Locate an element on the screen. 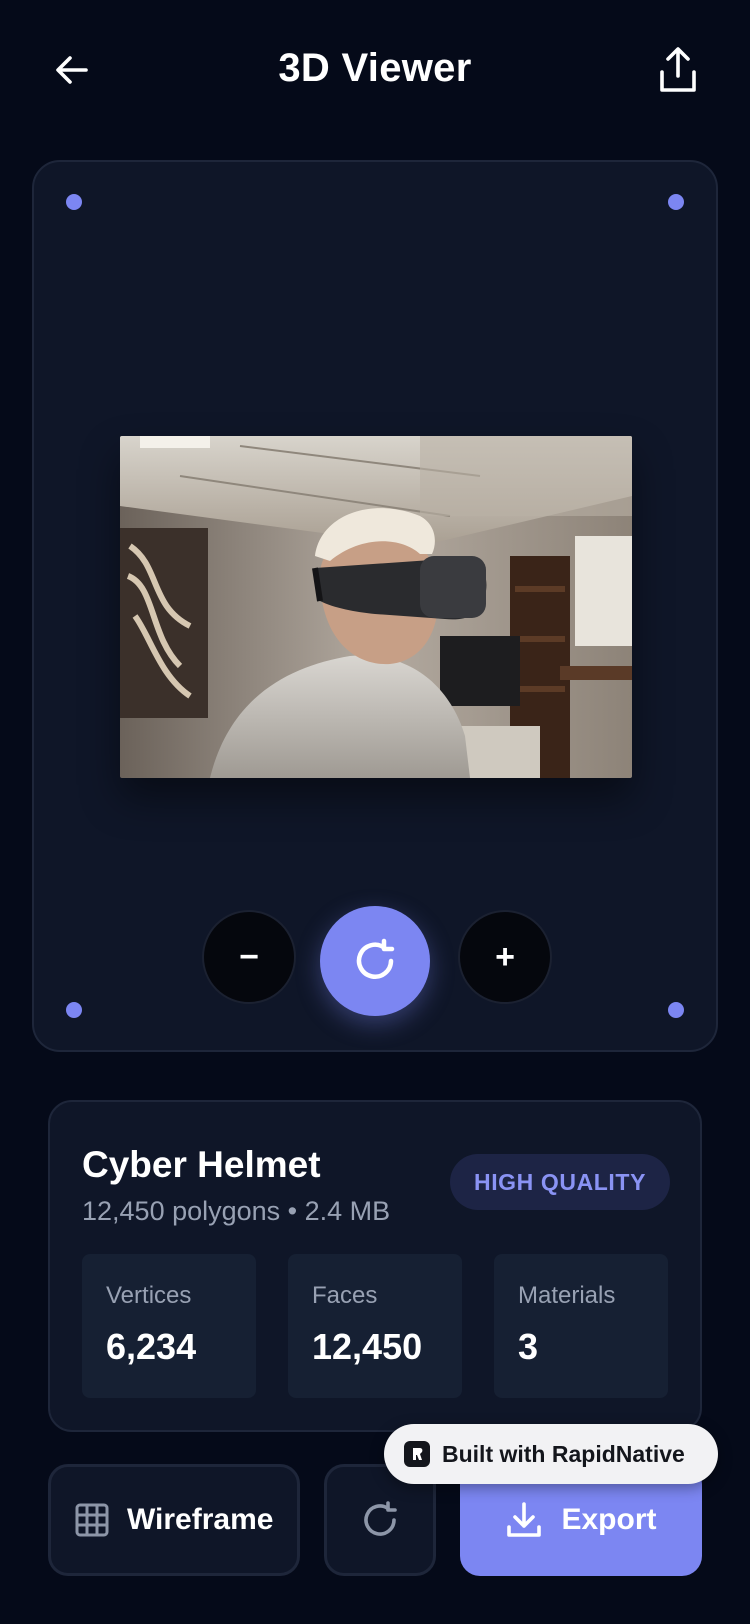  wireframe-label: Wireframe is located at coordinates (200, 1519).